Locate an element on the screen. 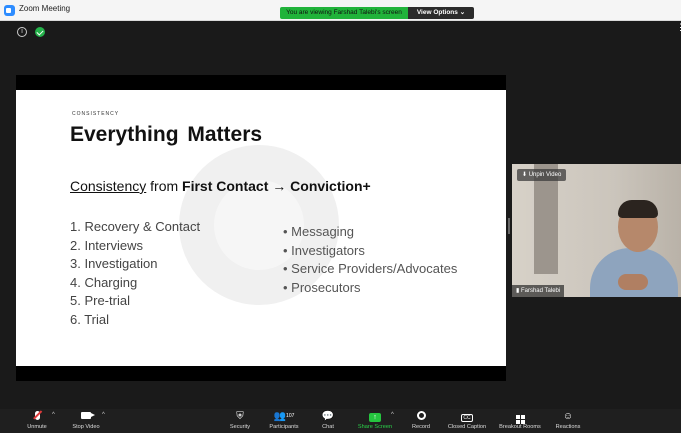  unpin-video-button: ⬇ Unpin Video is located at coordinates (542, 175).